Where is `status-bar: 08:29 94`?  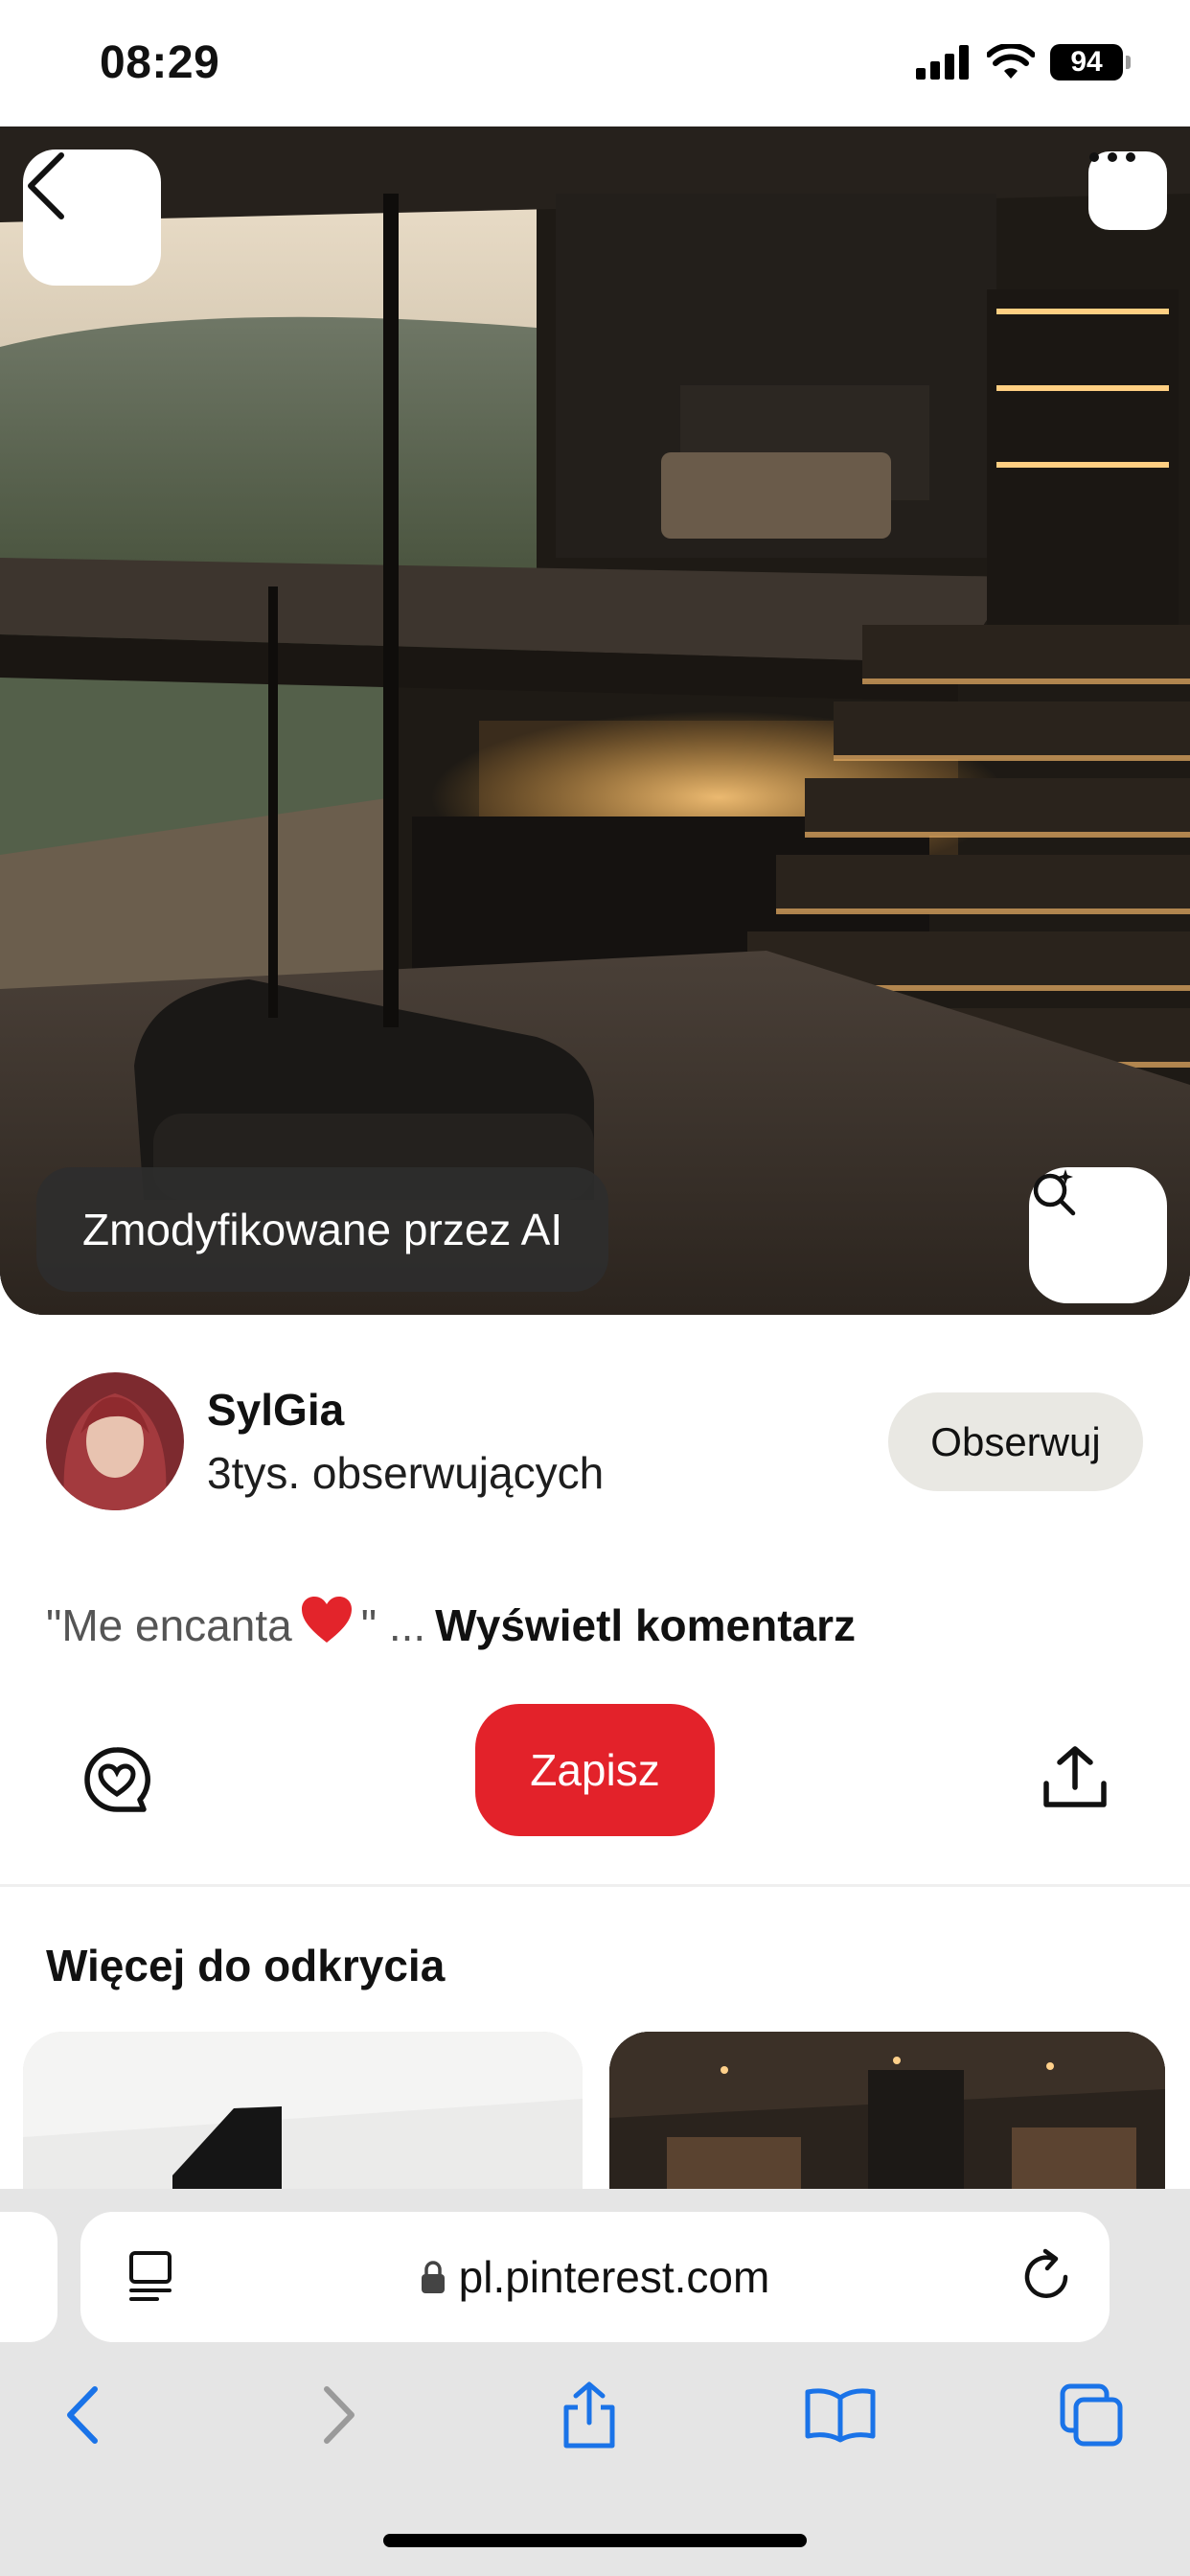 status-bar: 08:29 94 is located at coordinates (595, 63).